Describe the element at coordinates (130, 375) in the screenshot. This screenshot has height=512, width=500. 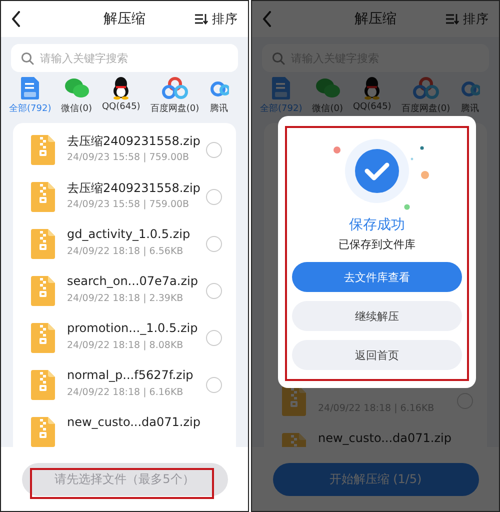
I see `file-name: normal_p...f5627f.zip` at that location.